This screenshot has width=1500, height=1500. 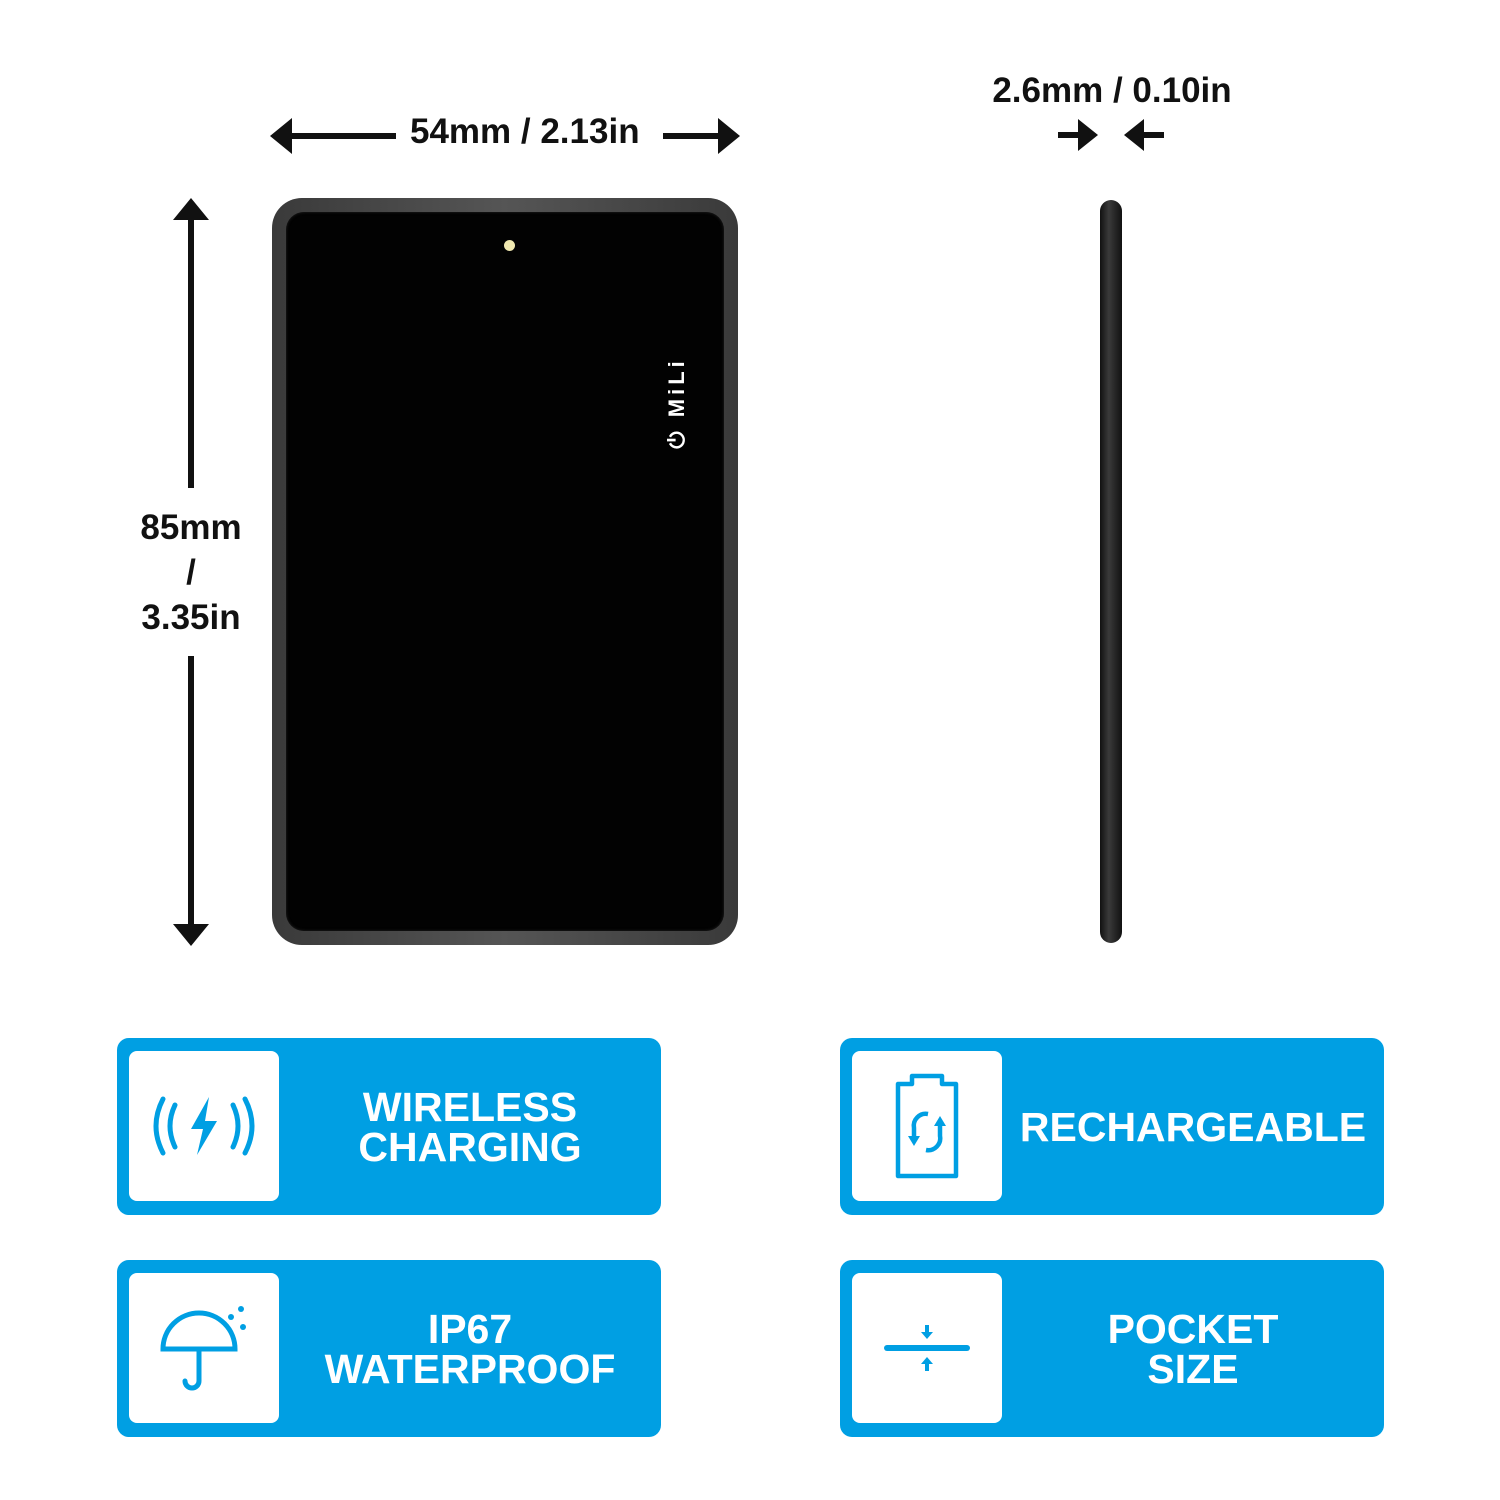 I want to click on feature-label: IP67 WATERPROOF, so click(x=470, y=1348).